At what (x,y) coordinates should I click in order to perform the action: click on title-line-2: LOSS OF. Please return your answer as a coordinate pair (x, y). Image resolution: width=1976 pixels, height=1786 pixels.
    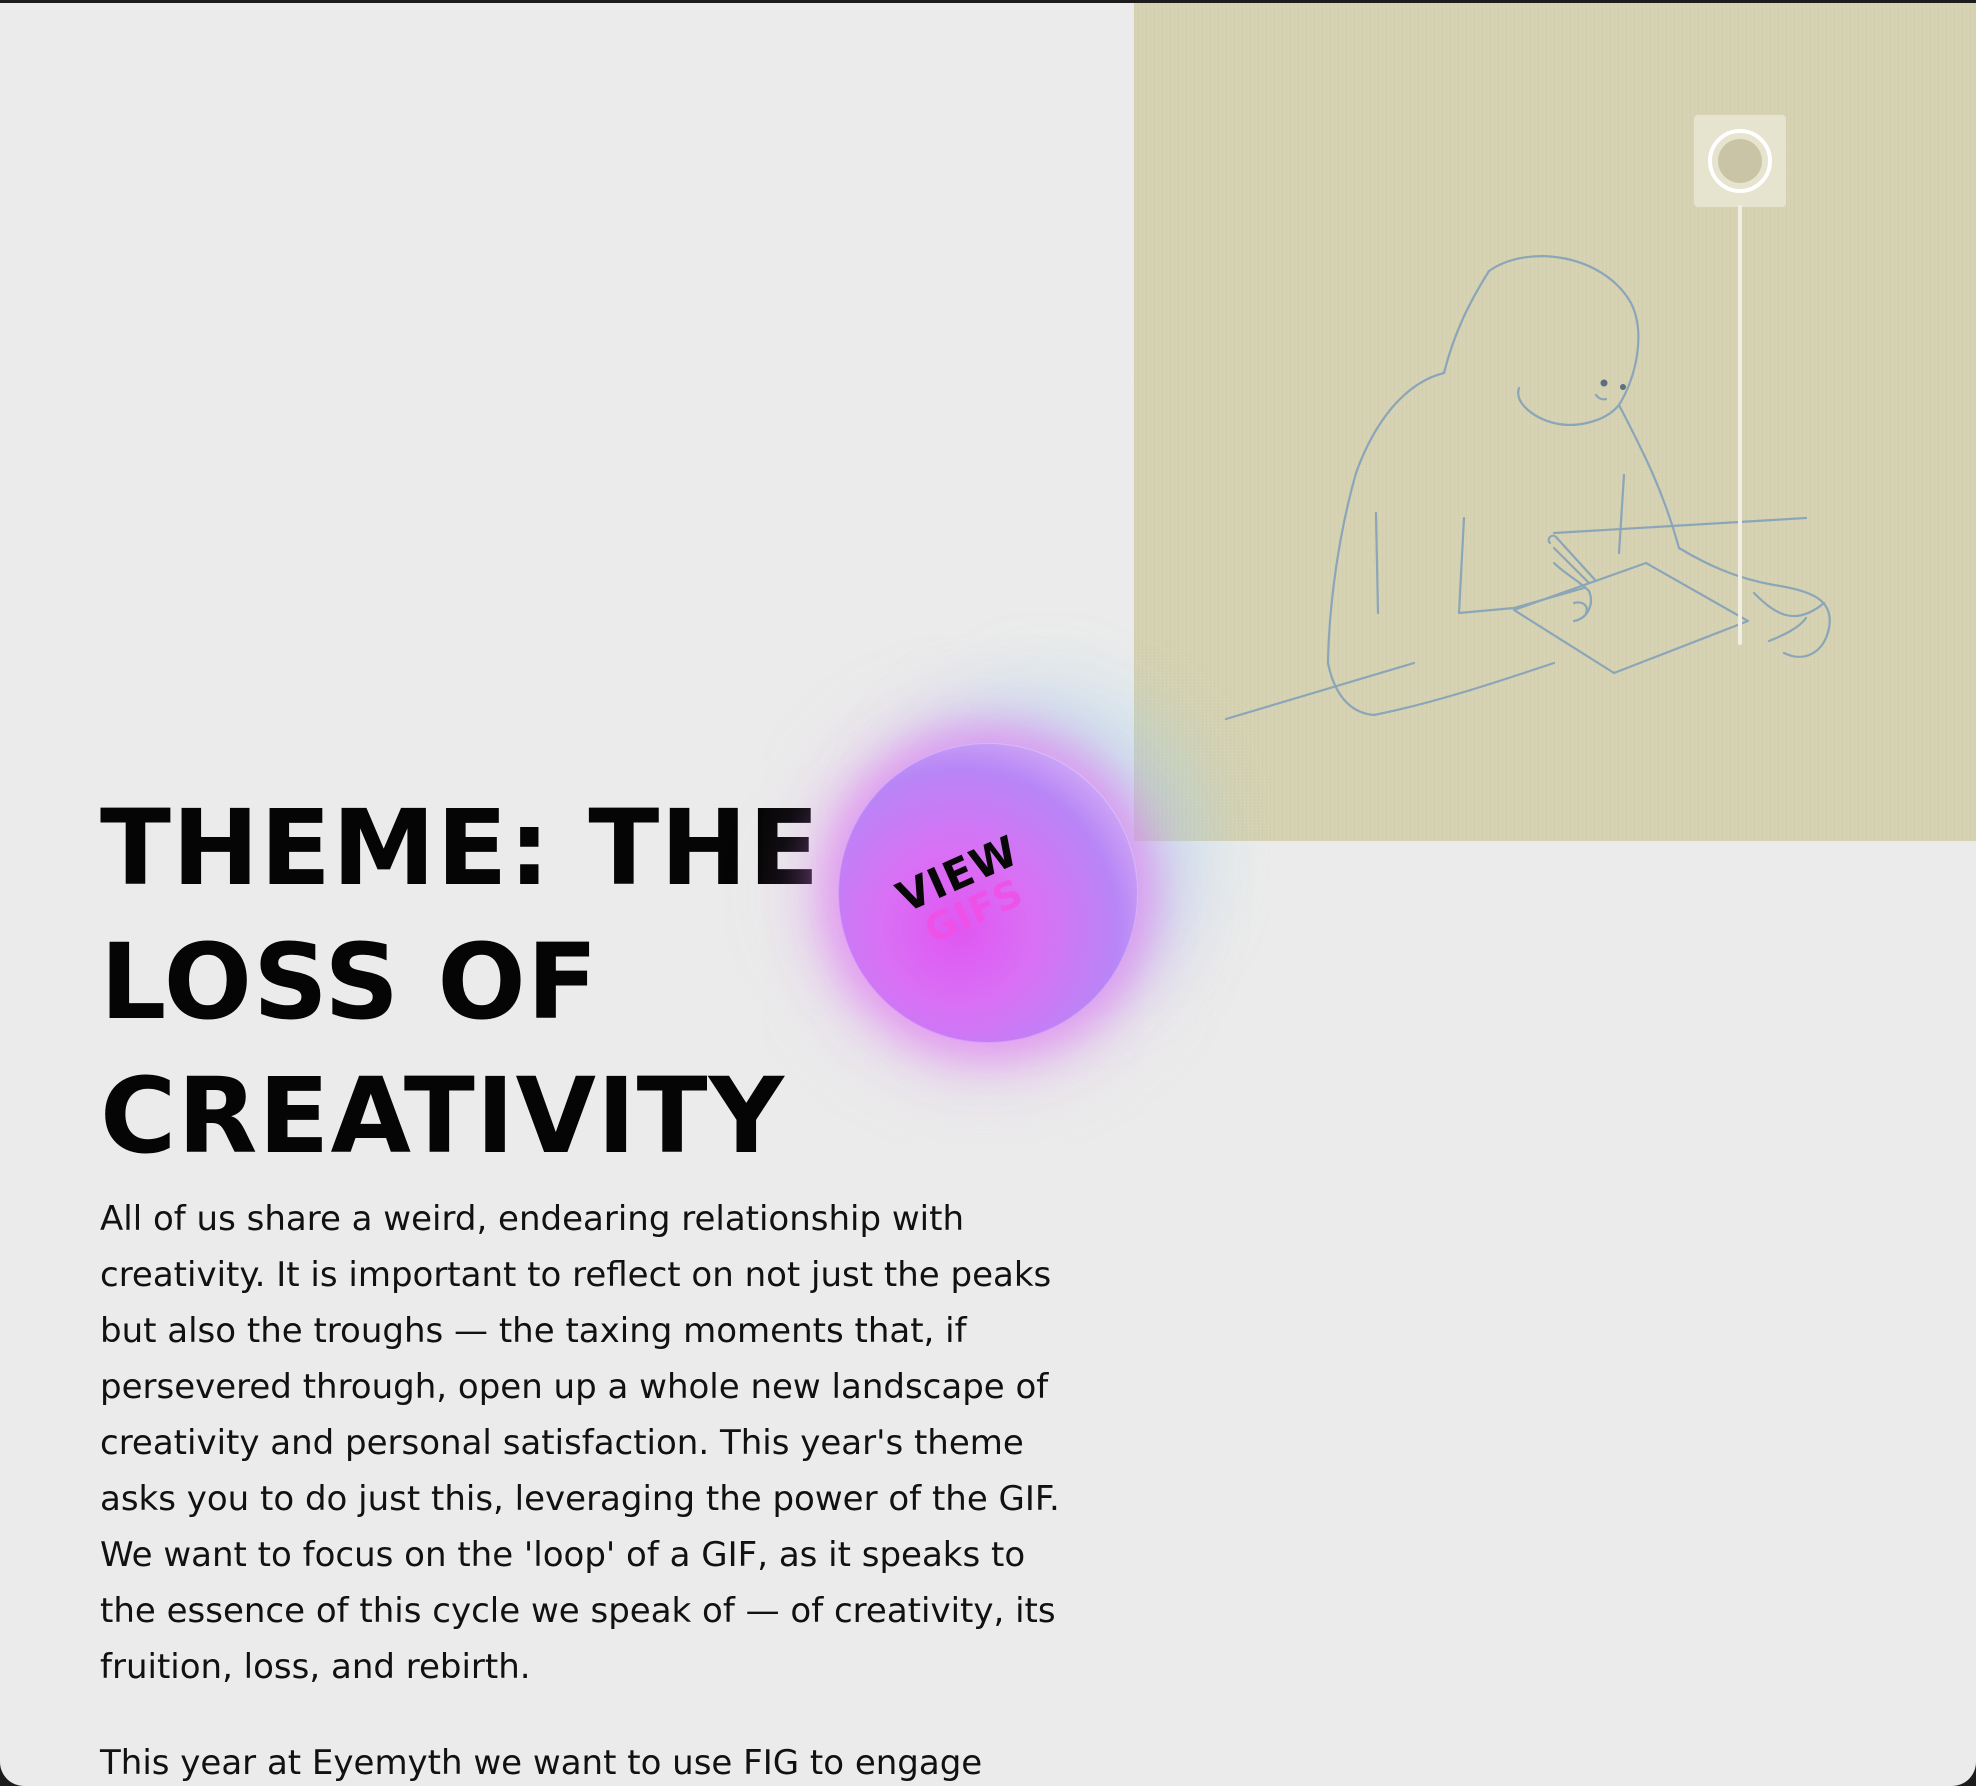
    Looking at the image, I should click on (349, 982).